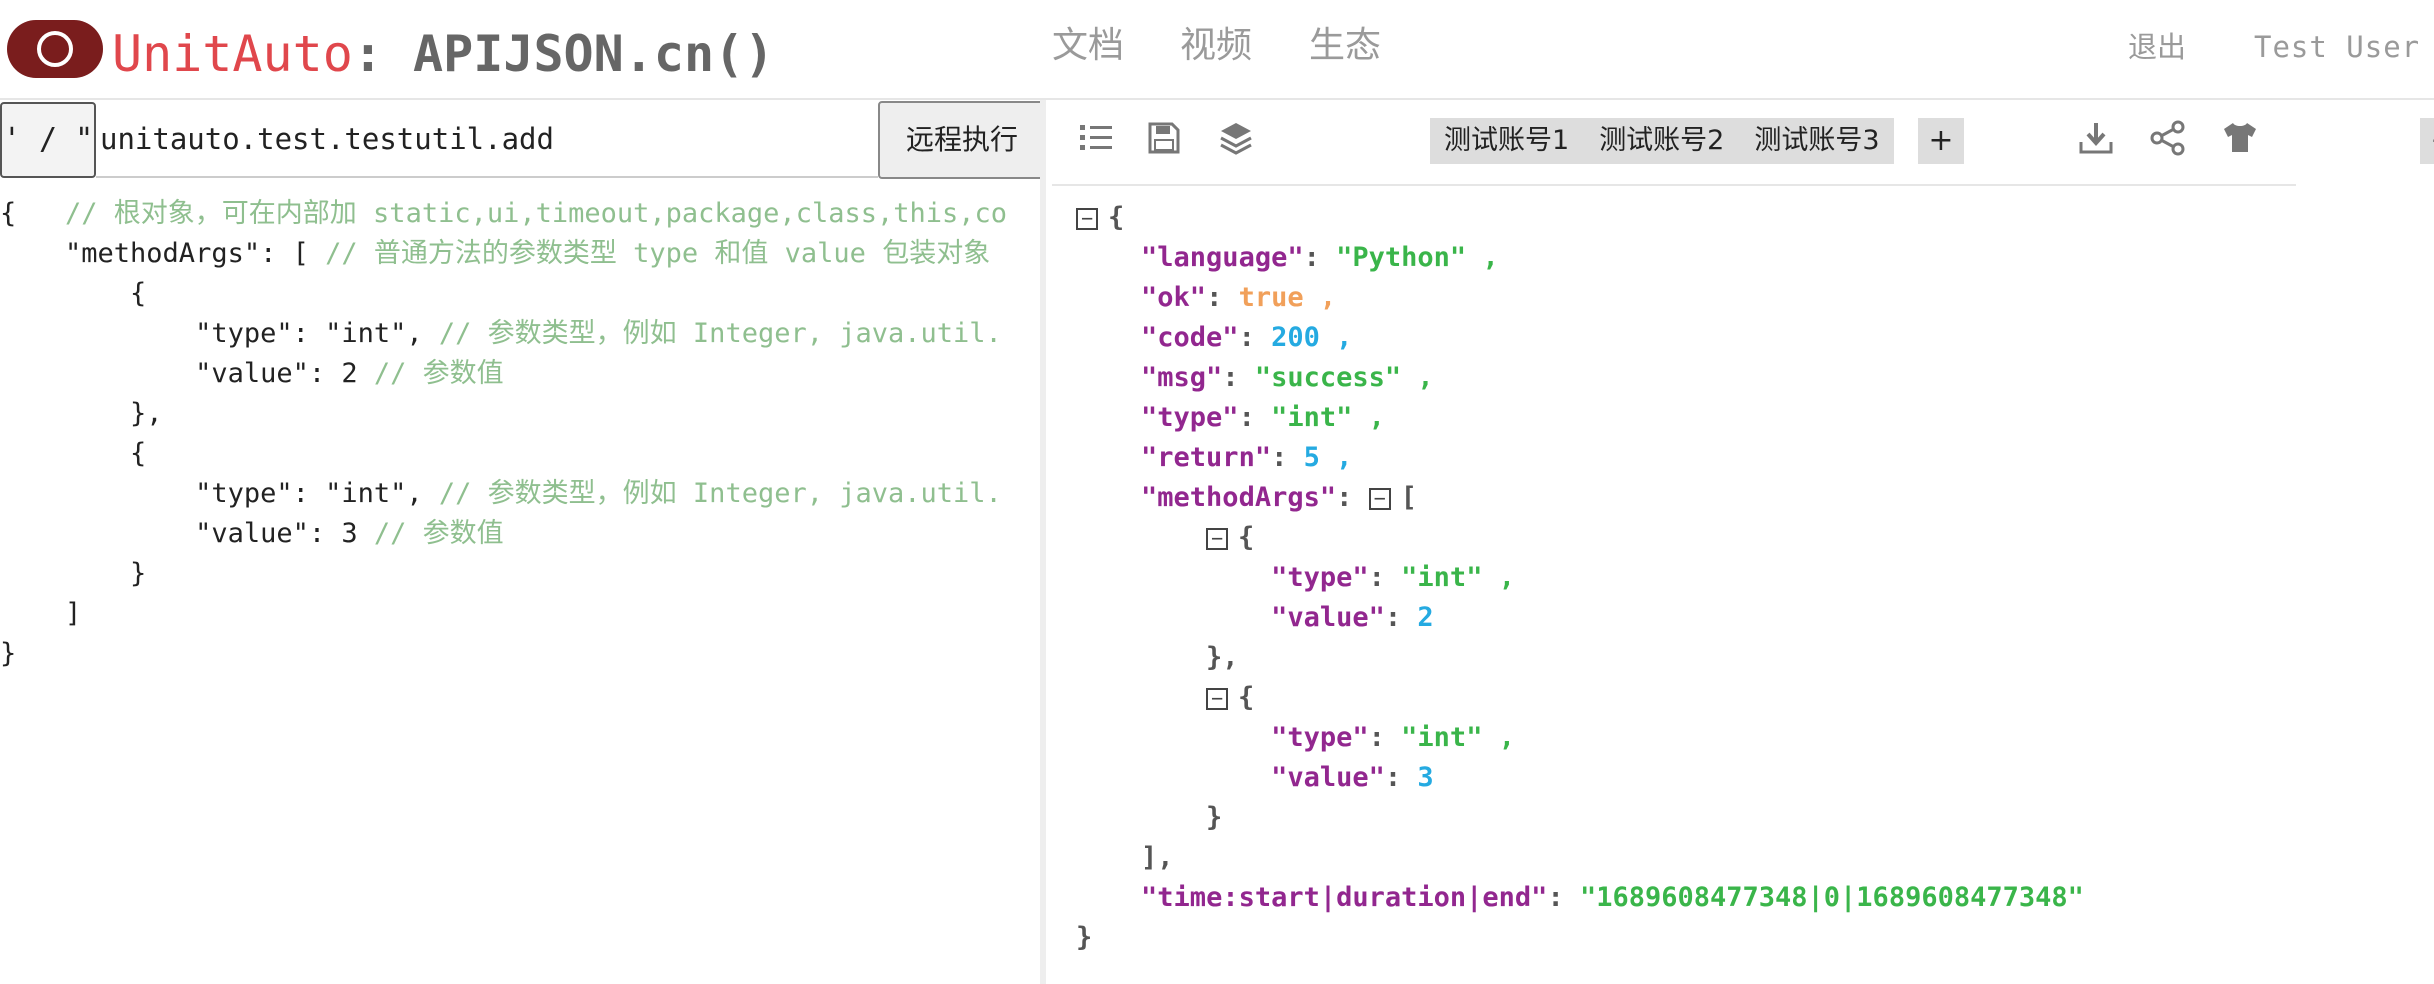  I want to click on quote-type-button: ' / ", so click(48, 140).